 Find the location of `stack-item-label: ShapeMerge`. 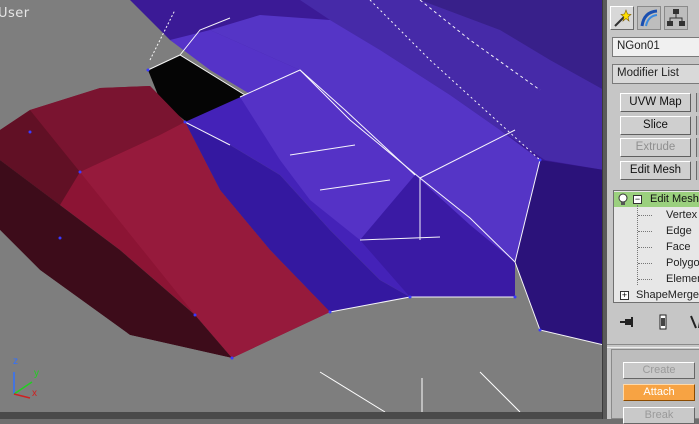

stack-item-label: ShapeMerge is located at coordinates (667, 295).